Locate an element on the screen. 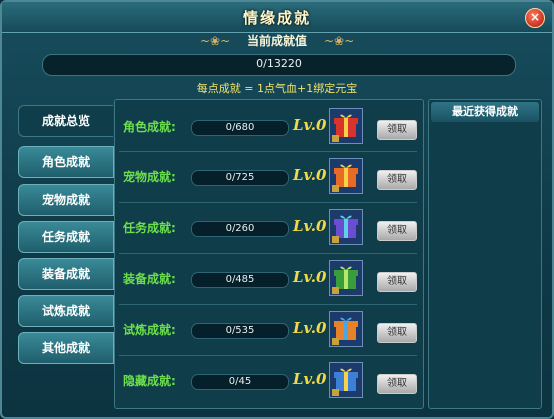  row-progress-text: 0/485 is located at coordinates (240, 279).